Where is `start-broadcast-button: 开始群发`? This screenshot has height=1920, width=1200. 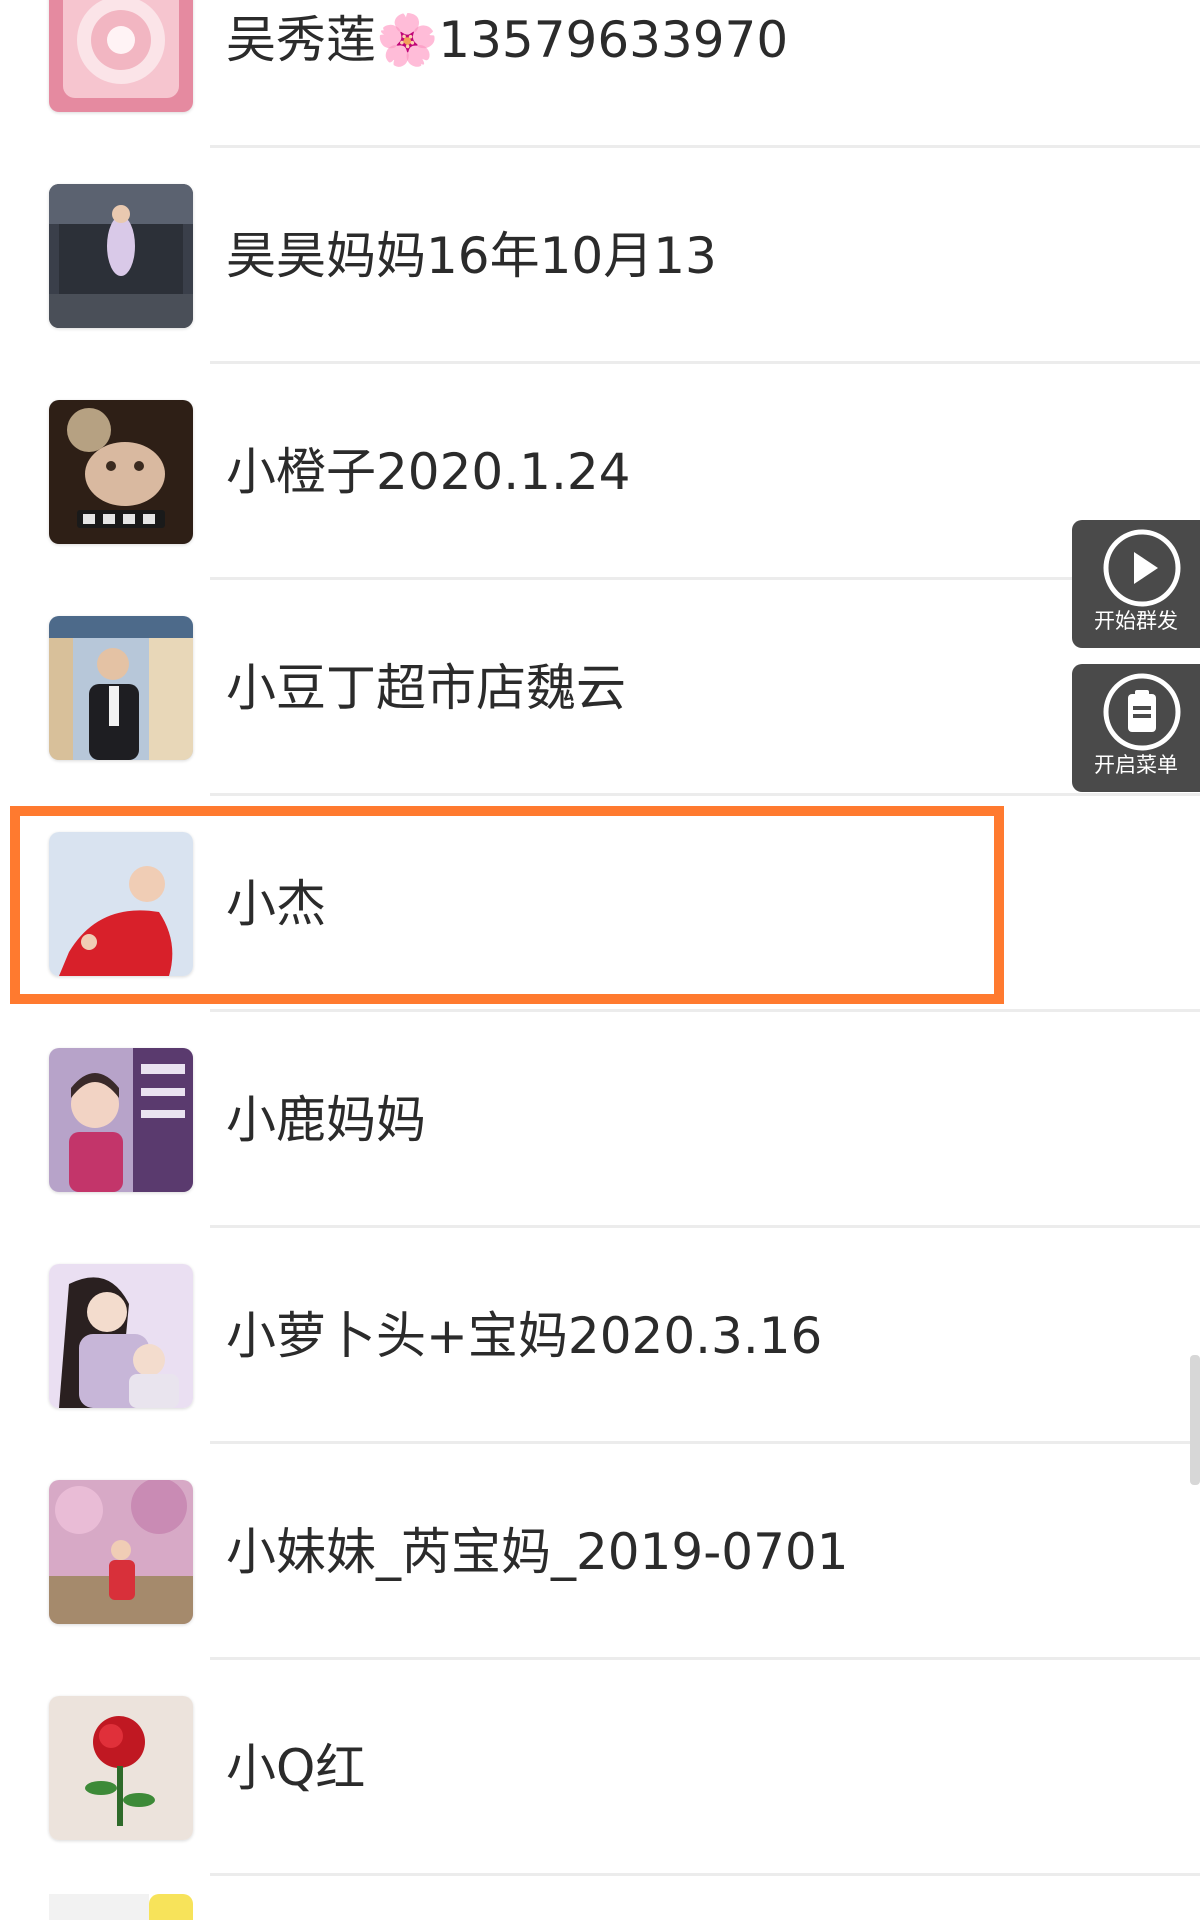 start-broadcast-button: 开始群发 is located at coordinates (1136, 584).